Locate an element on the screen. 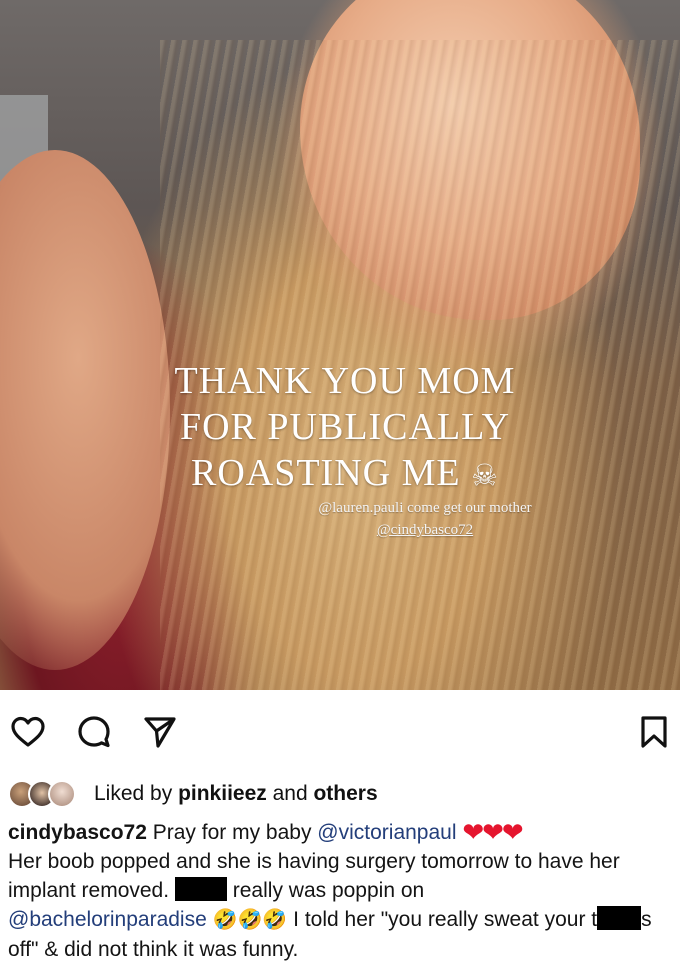 The image size is (680, 977). caption-text: Pray for my baby is located at coordinates (232, 832).